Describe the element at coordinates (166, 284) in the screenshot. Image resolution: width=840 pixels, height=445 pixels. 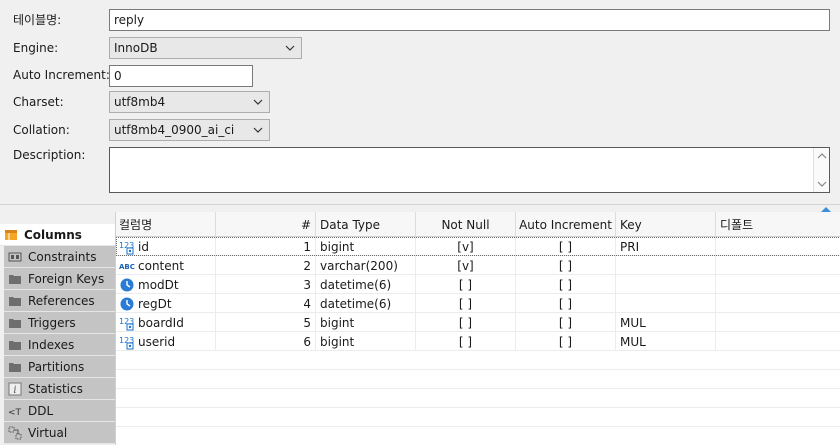
I see `cell-column-name: modDt` at that location.